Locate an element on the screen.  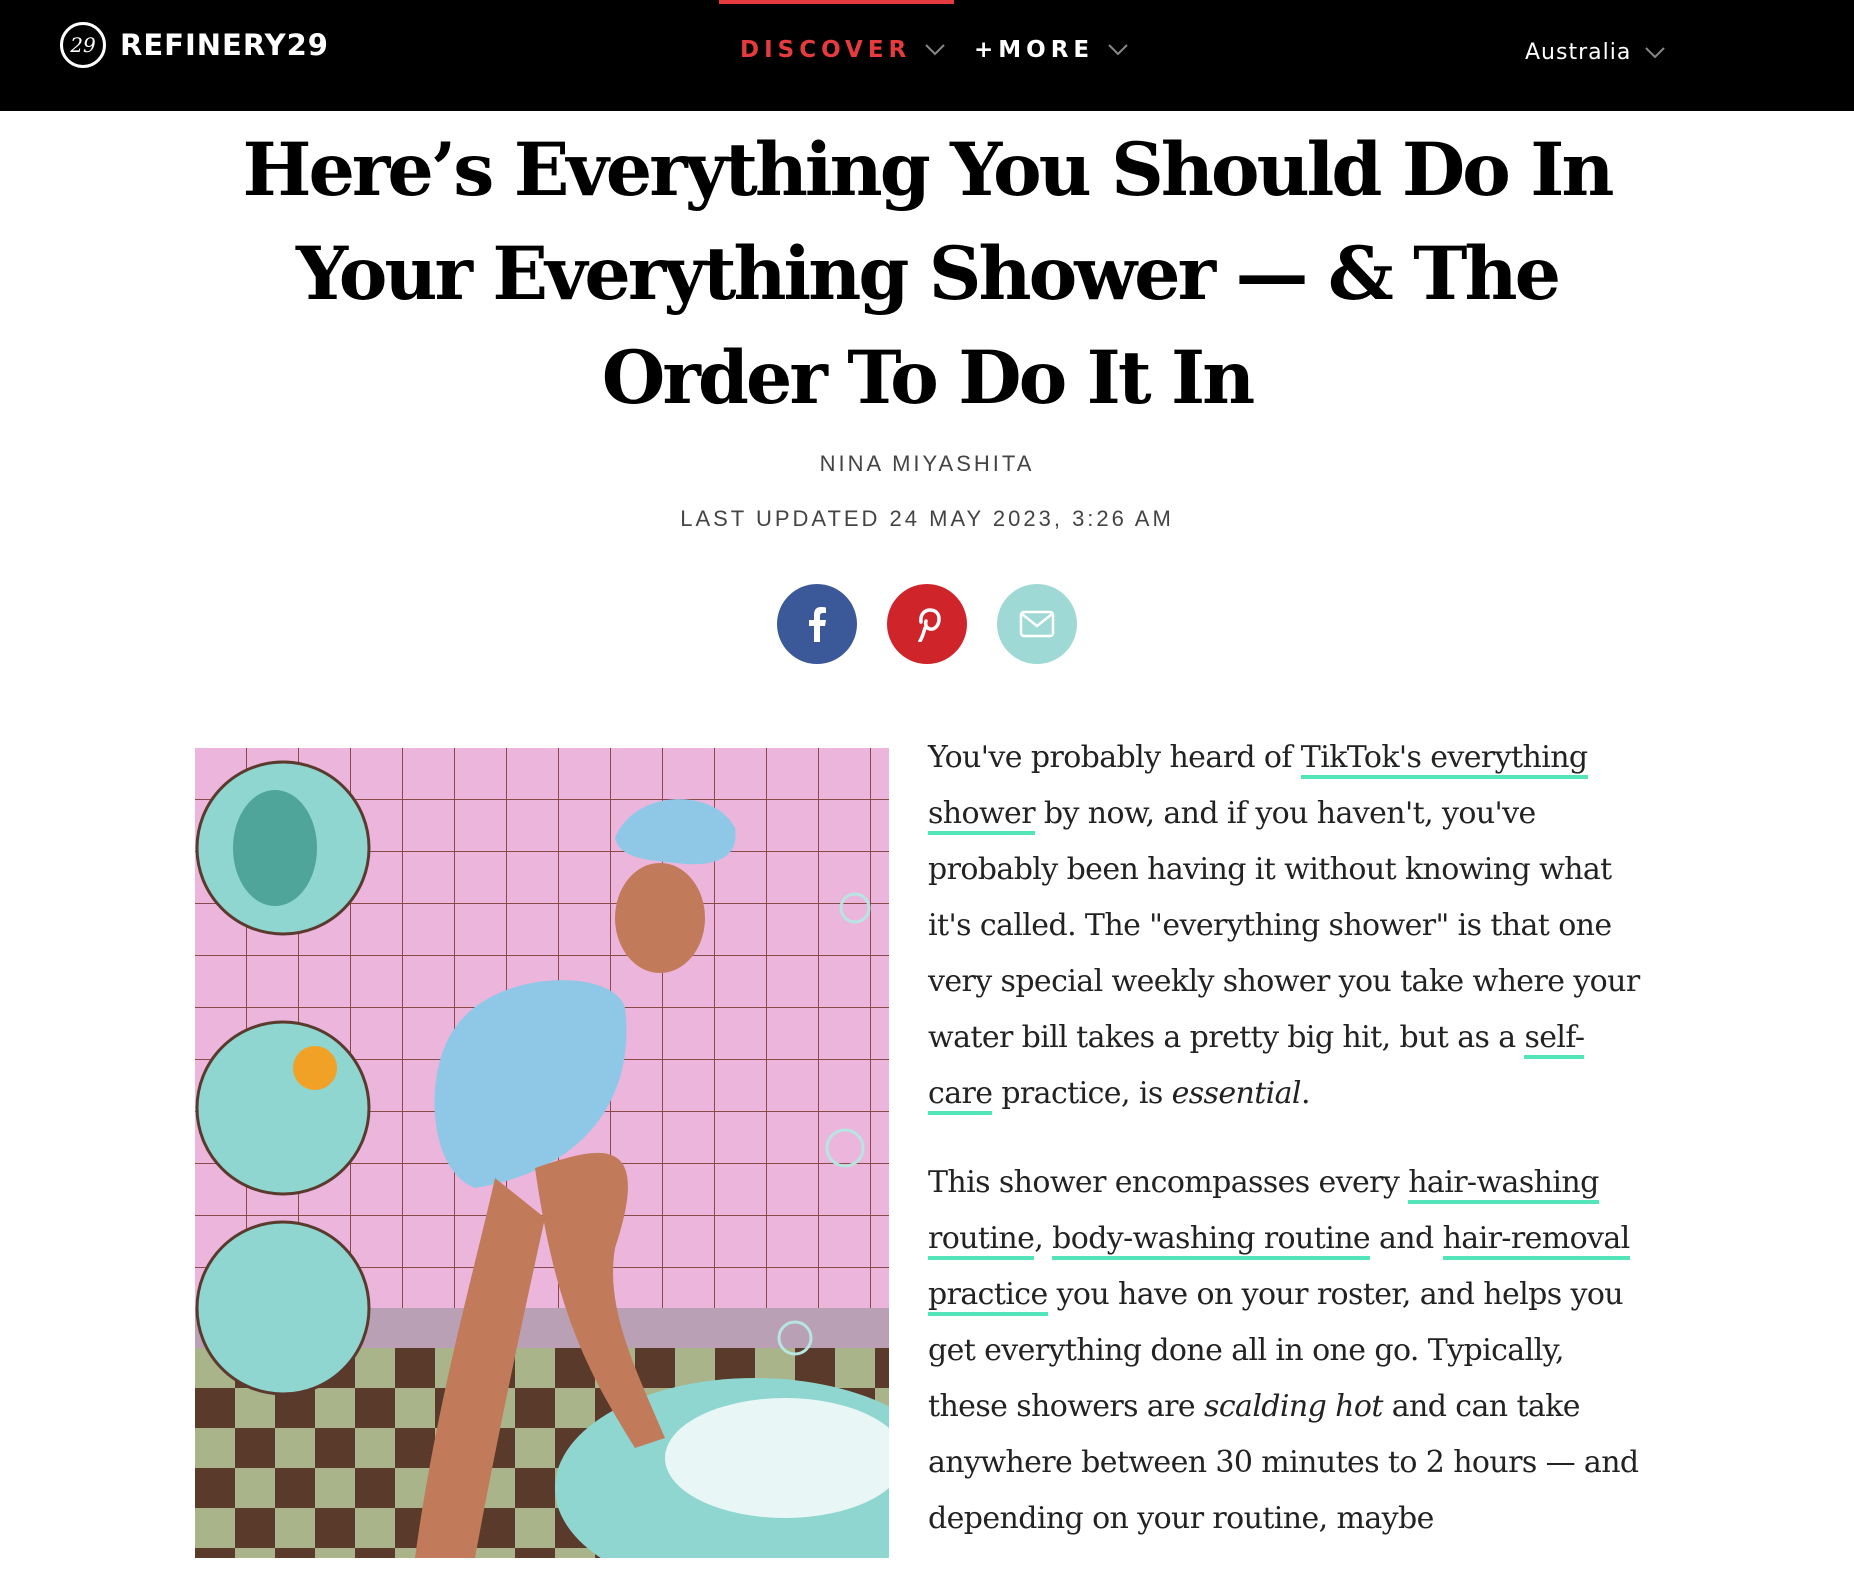
top-nav-bar: 29 REFINERY29 DISCOVER +MORE Australia is located at coordinates (927, 55).